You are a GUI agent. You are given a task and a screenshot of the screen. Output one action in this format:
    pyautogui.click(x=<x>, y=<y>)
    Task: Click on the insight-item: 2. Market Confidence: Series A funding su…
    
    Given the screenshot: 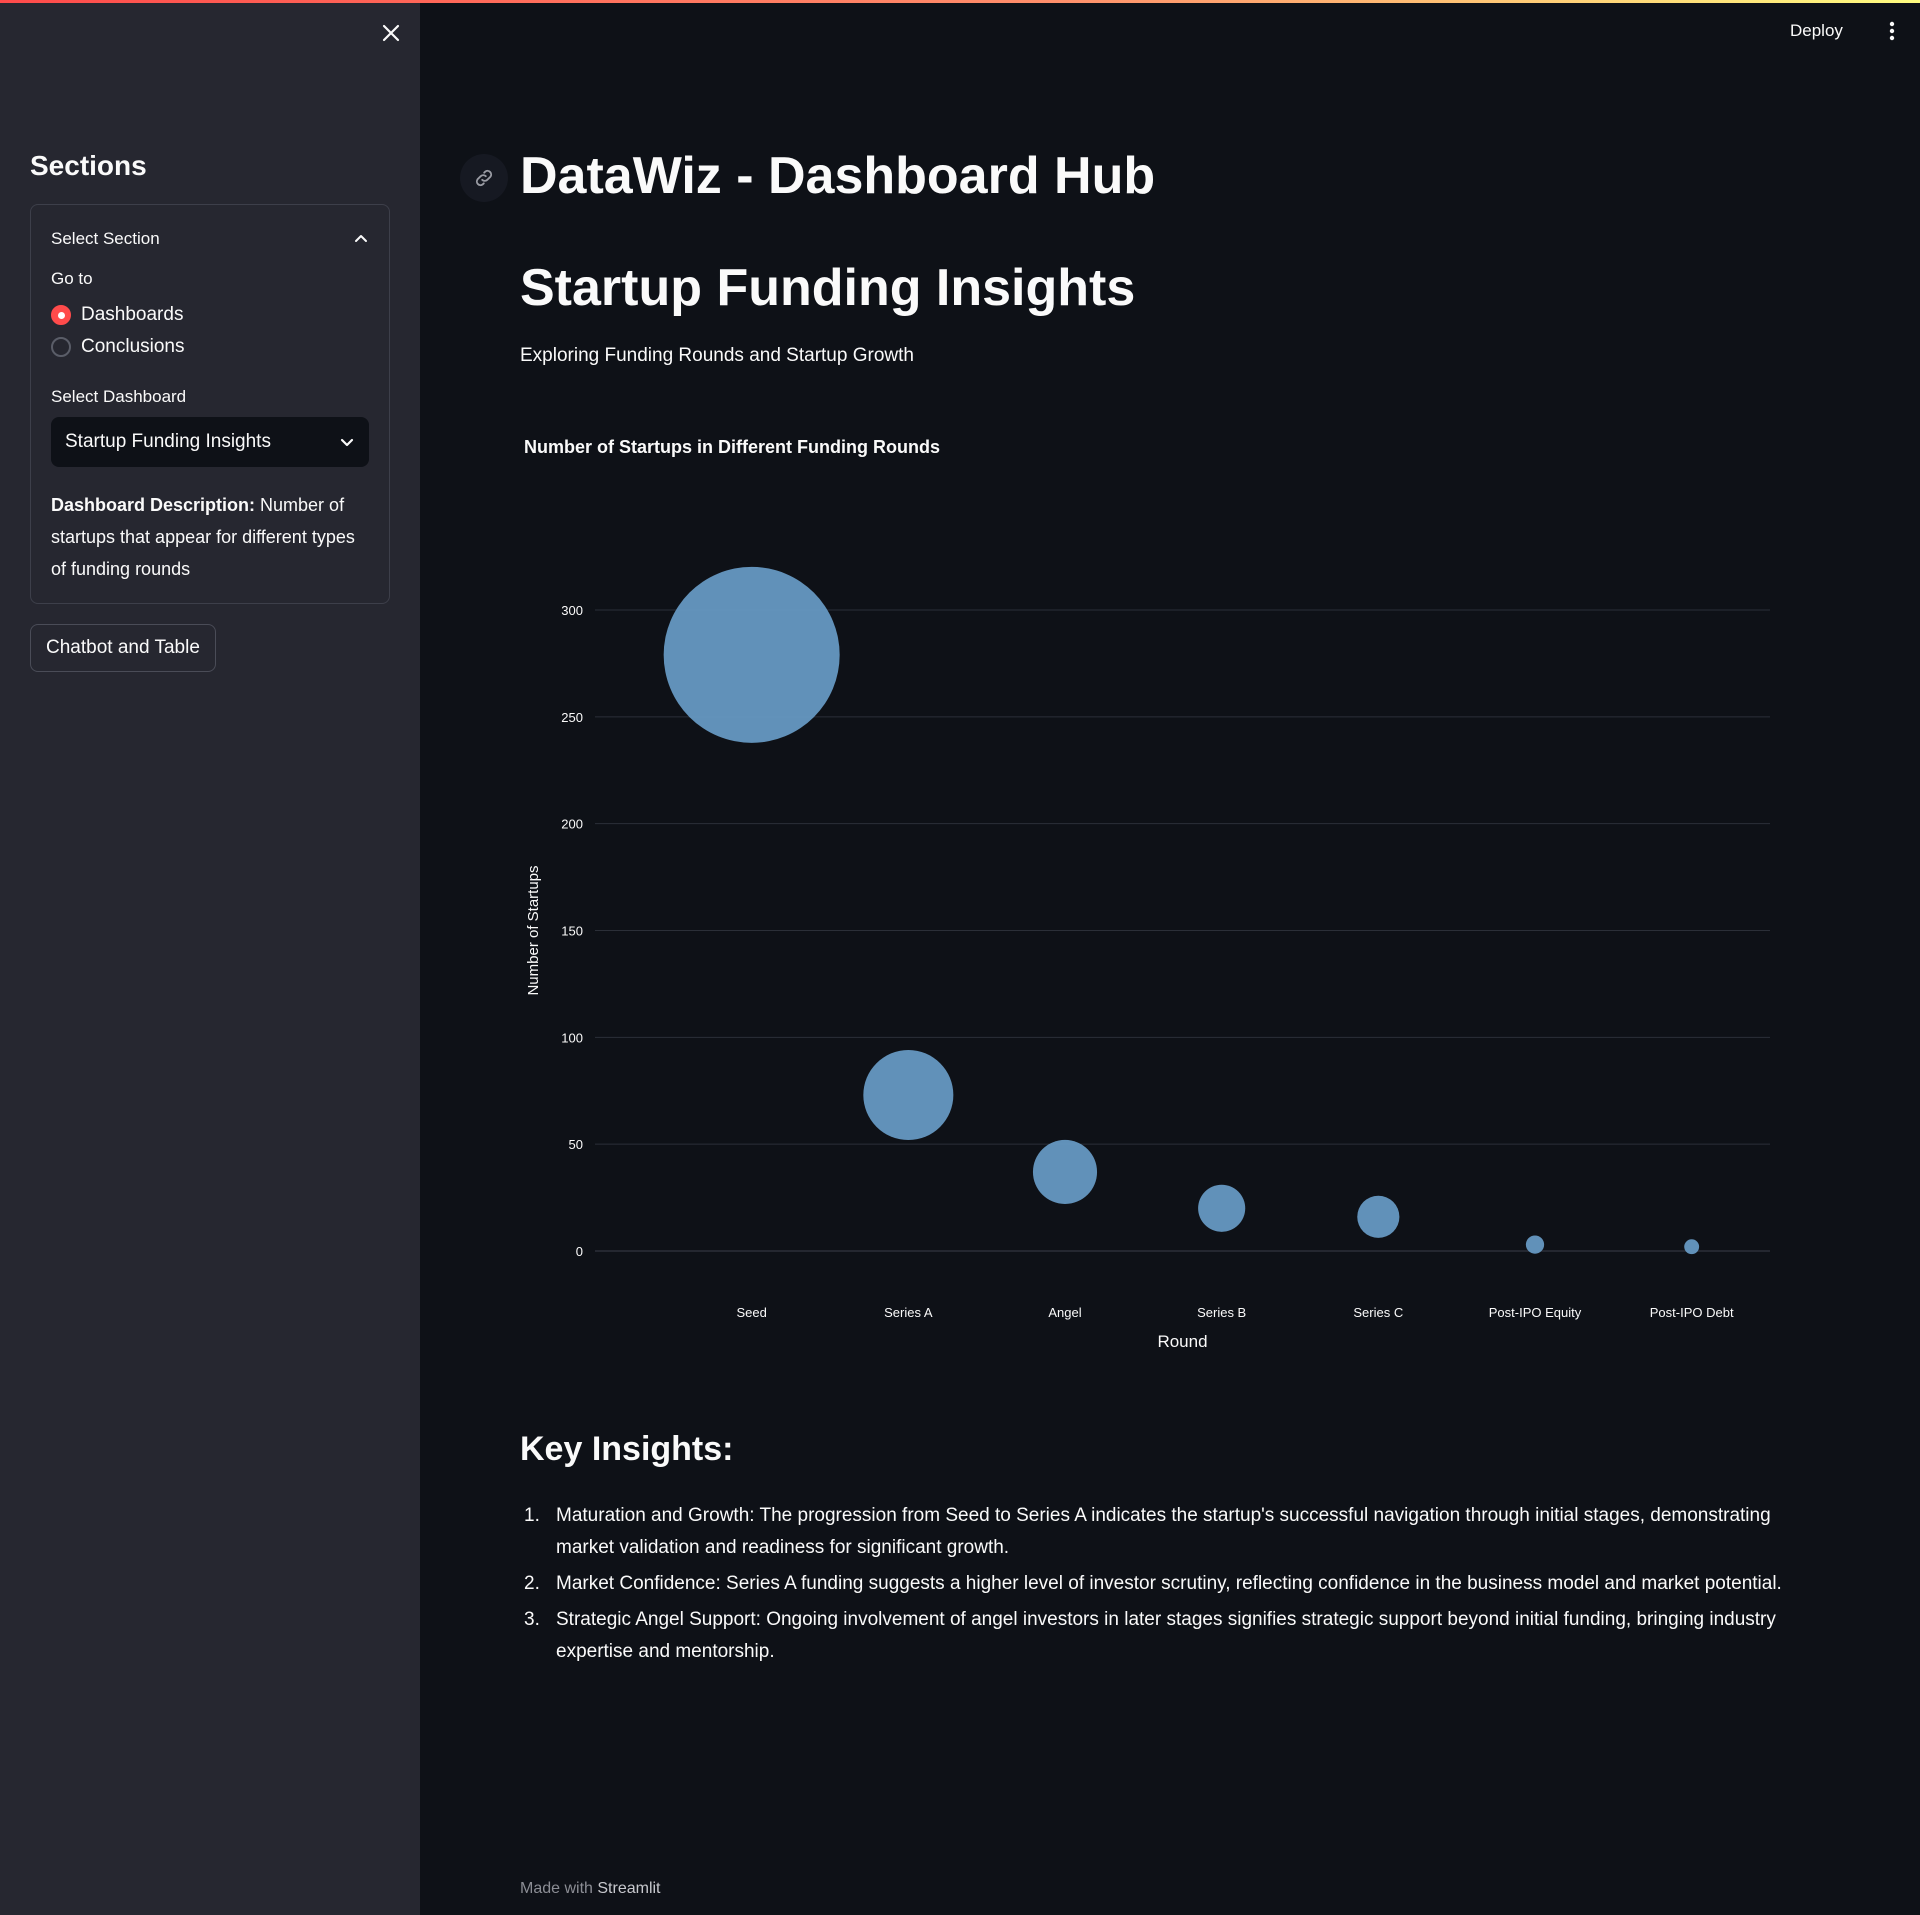 What is the action you would take?
    pyautogui.click(x=1170, y=1584)
    